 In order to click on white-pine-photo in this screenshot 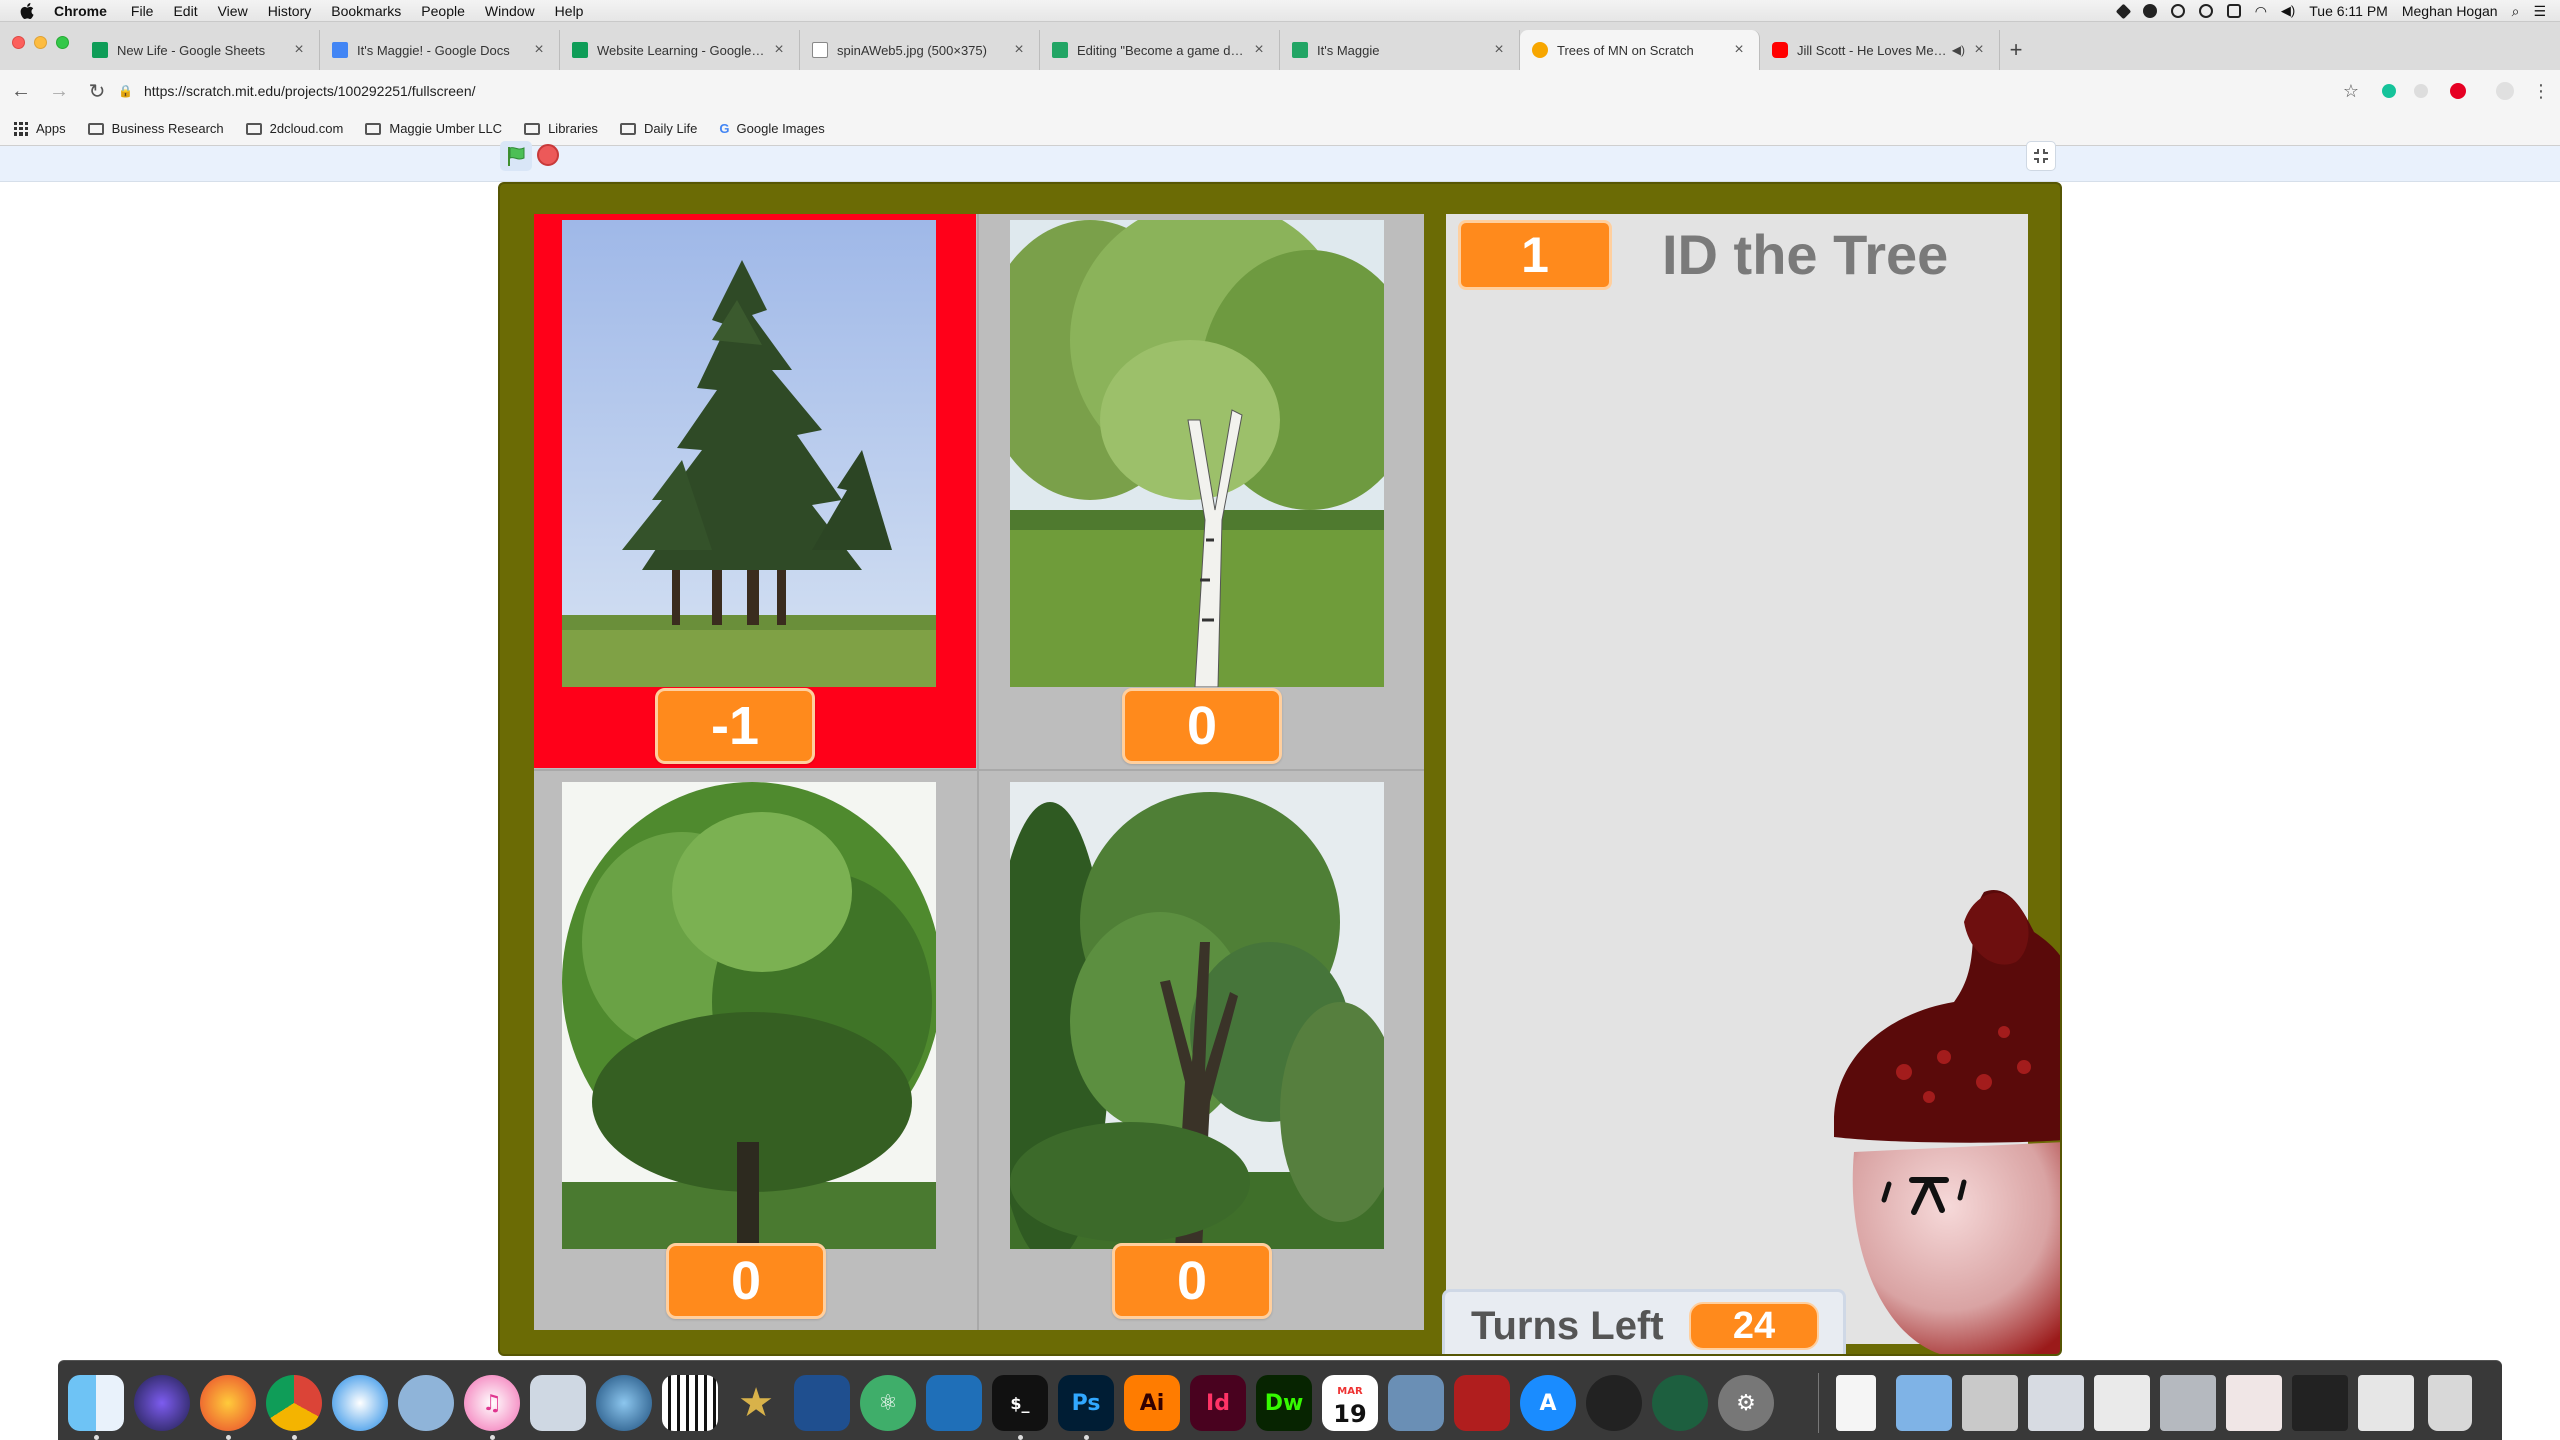, I will do `click(749, 453)`.